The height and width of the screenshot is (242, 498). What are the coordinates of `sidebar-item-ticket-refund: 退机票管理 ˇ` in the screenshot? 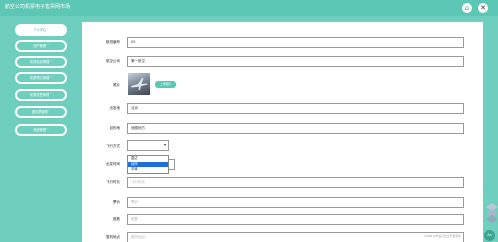 It's located at (41, 112).